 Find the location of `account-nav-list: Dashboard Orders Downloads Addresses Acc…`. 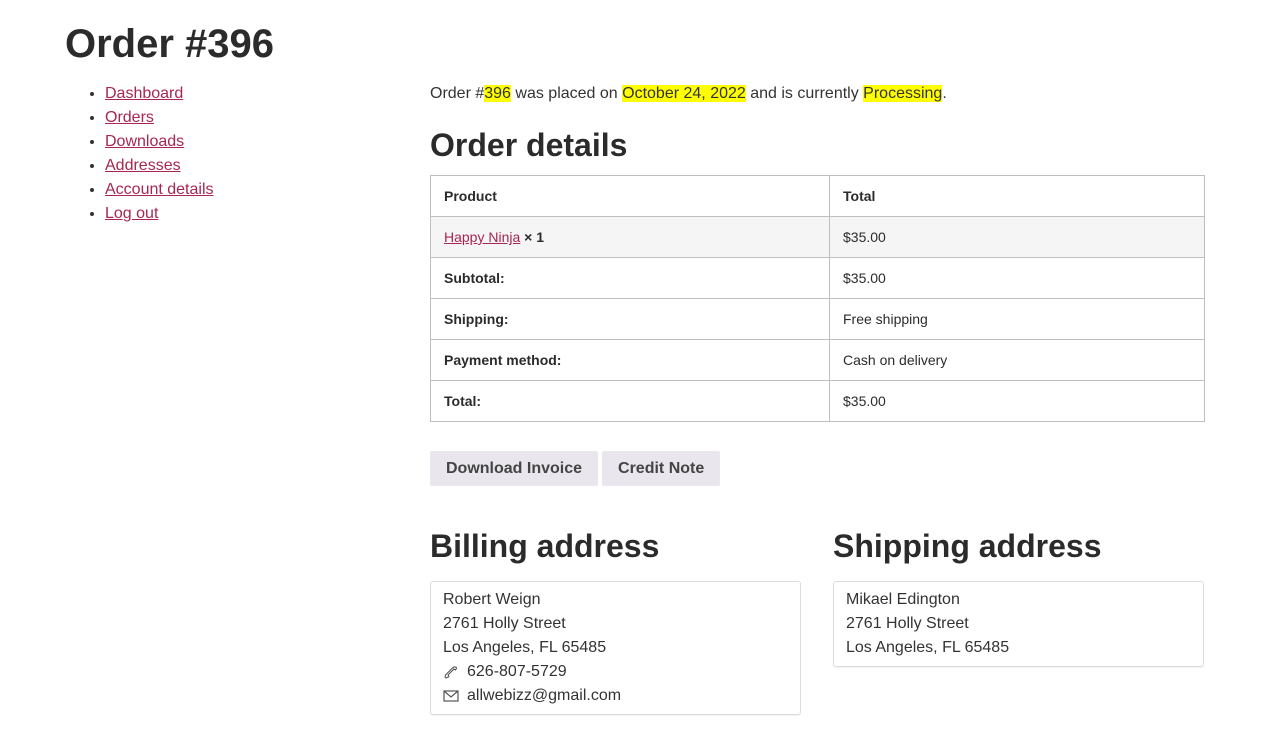

account-nav-list: Dashboard Orders Downloads Addresses Acc… is located at coordinates (139, 154).